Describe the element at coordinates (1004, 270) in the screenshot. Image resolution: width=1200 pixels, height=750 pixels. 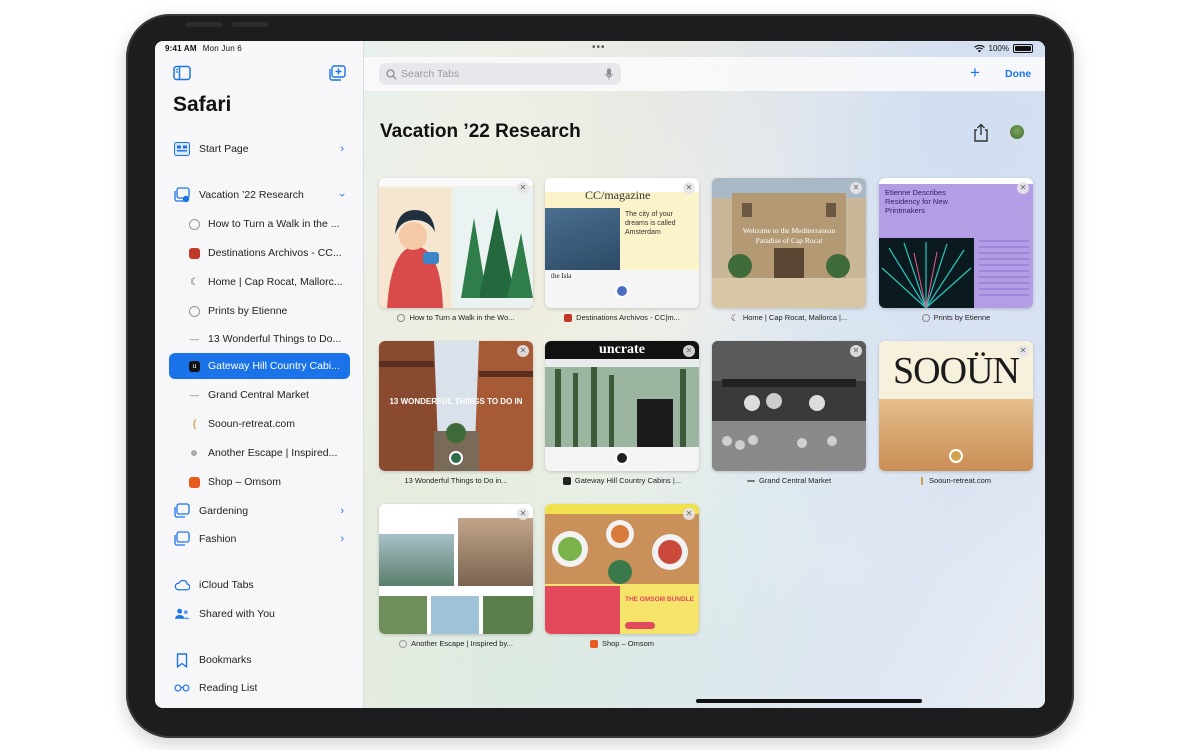
I see `text-lines` at that location.